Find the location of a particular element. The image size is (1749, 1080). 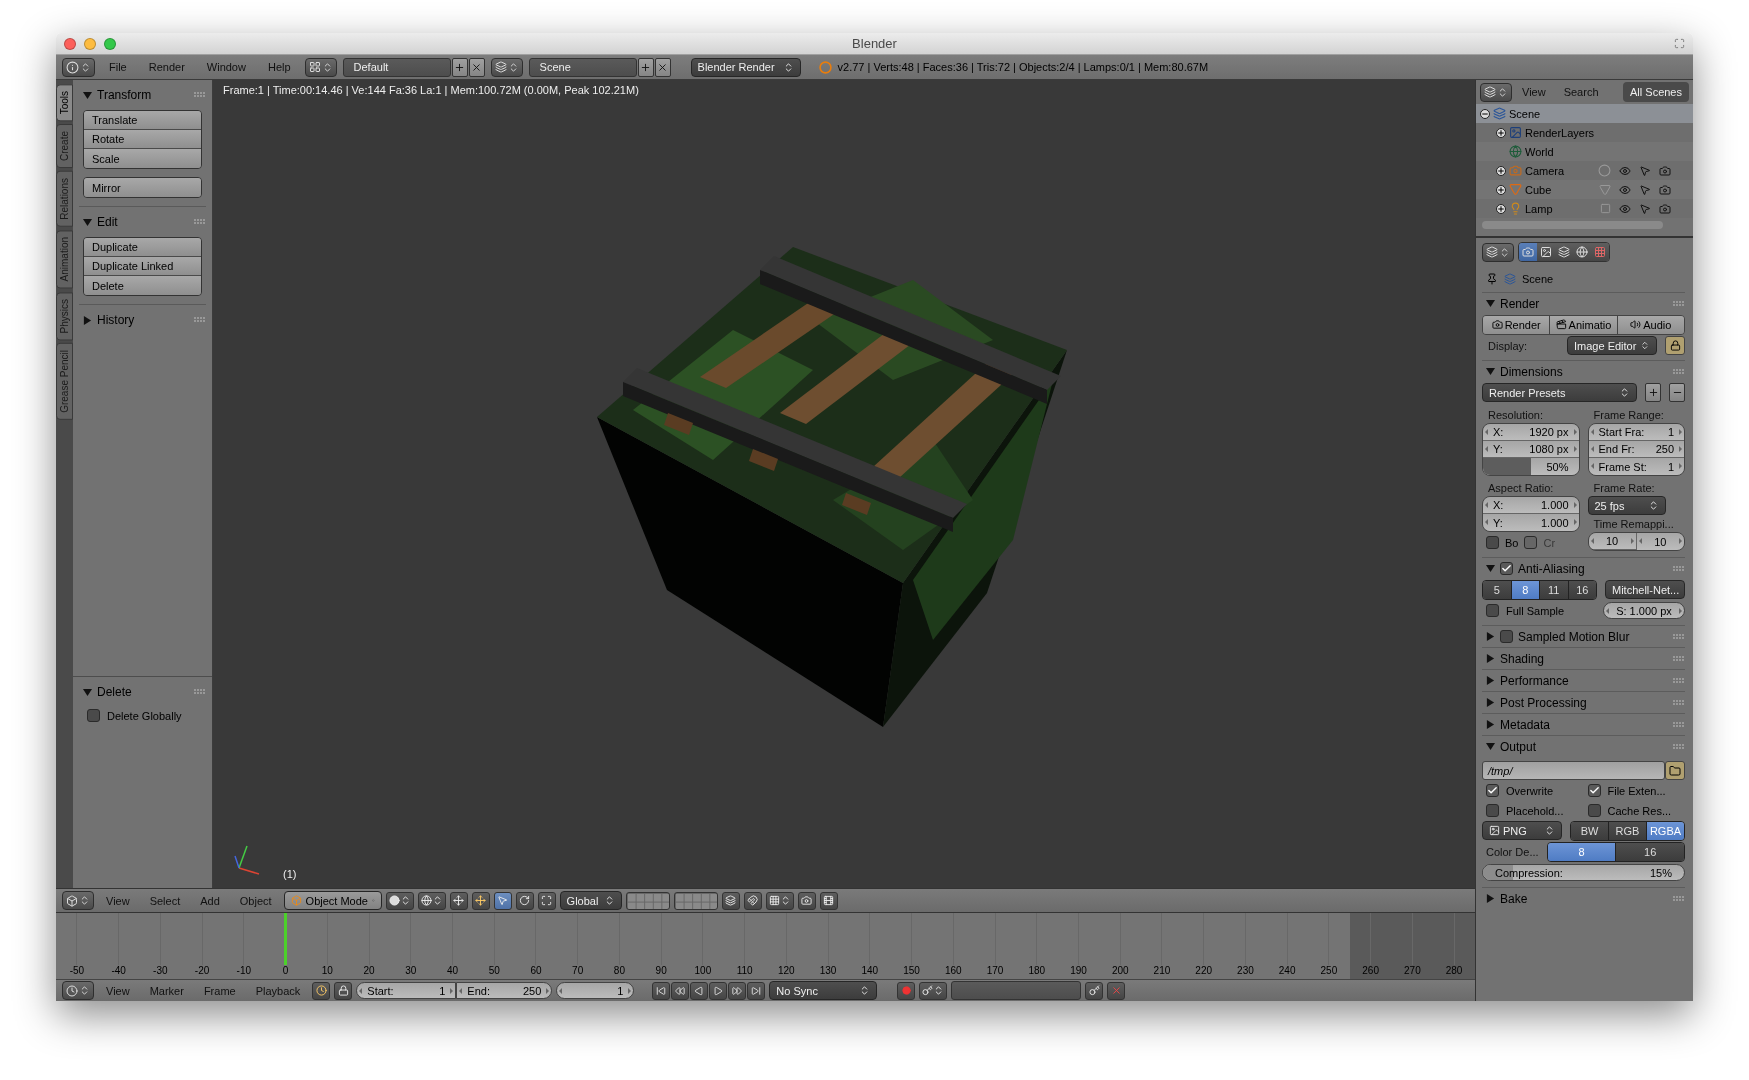

menu-item: Select is located at coordinates (165, 900).